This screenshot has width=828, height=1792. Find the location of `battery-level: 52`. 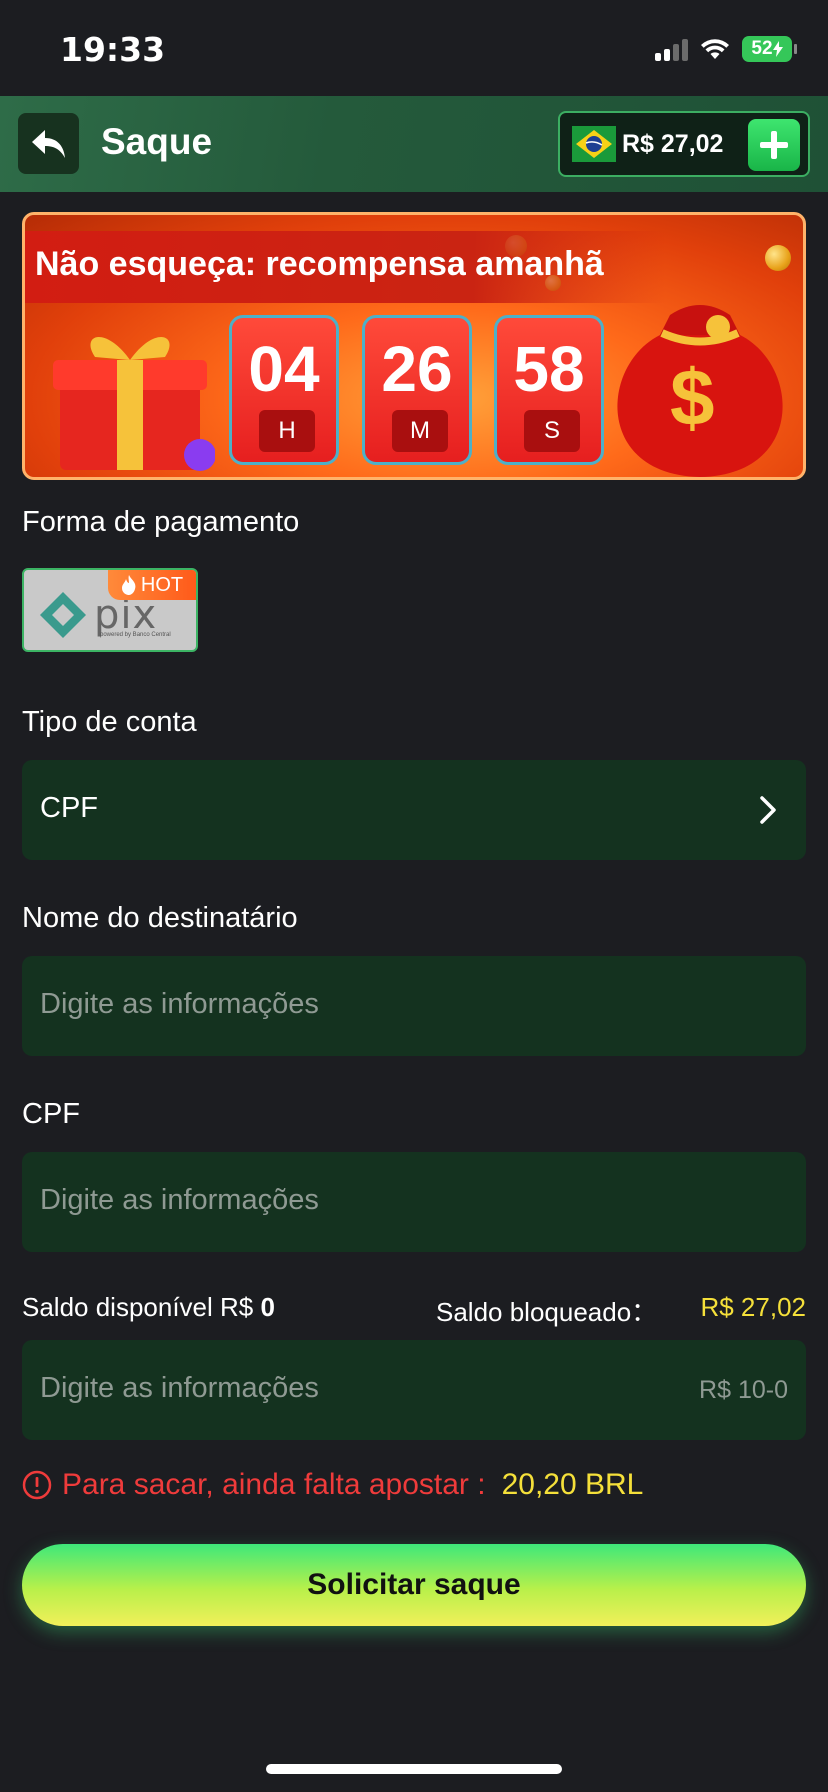

battery-level: 52 is located at coordinates (762, 48).